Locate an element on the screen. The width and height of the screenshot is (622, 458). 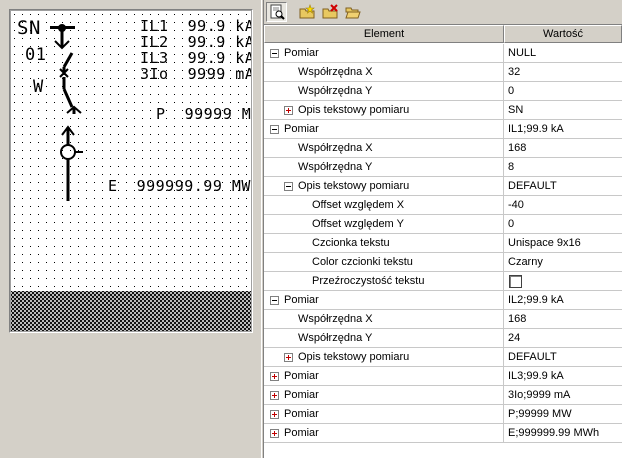
property-value: 32 is located at coordinates (563, 72).